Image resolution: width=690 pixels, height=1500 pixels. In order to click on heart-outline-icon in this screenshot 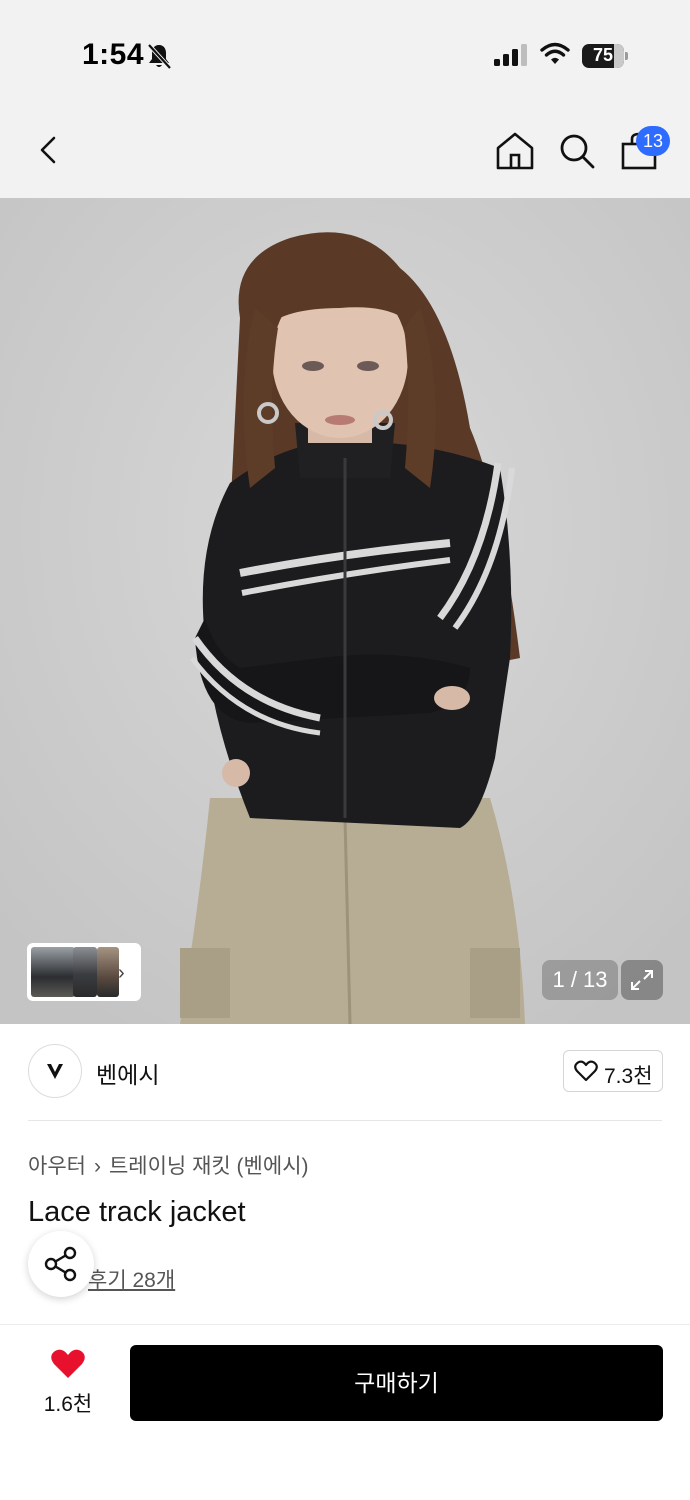, I will do `click(586, 1071)`.